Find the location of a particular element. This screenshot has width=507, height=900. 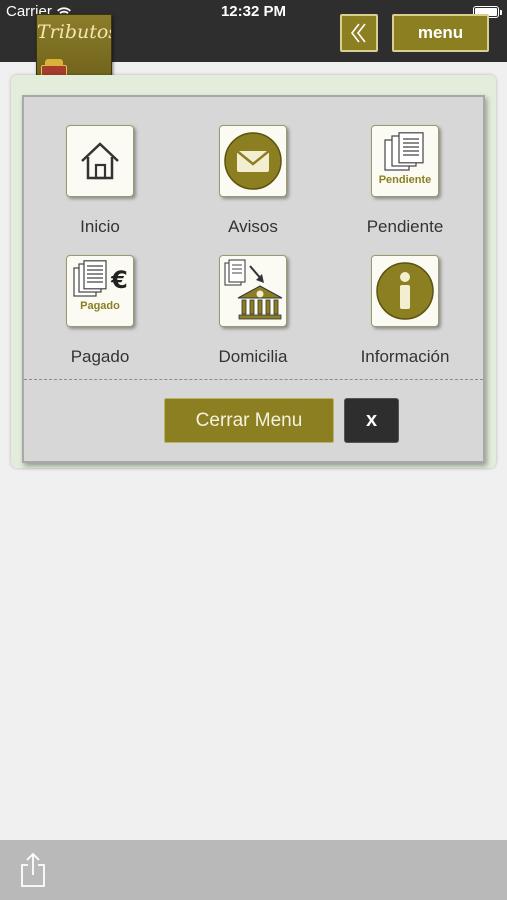

menu-button: menu is located at coordinates (440, 33).